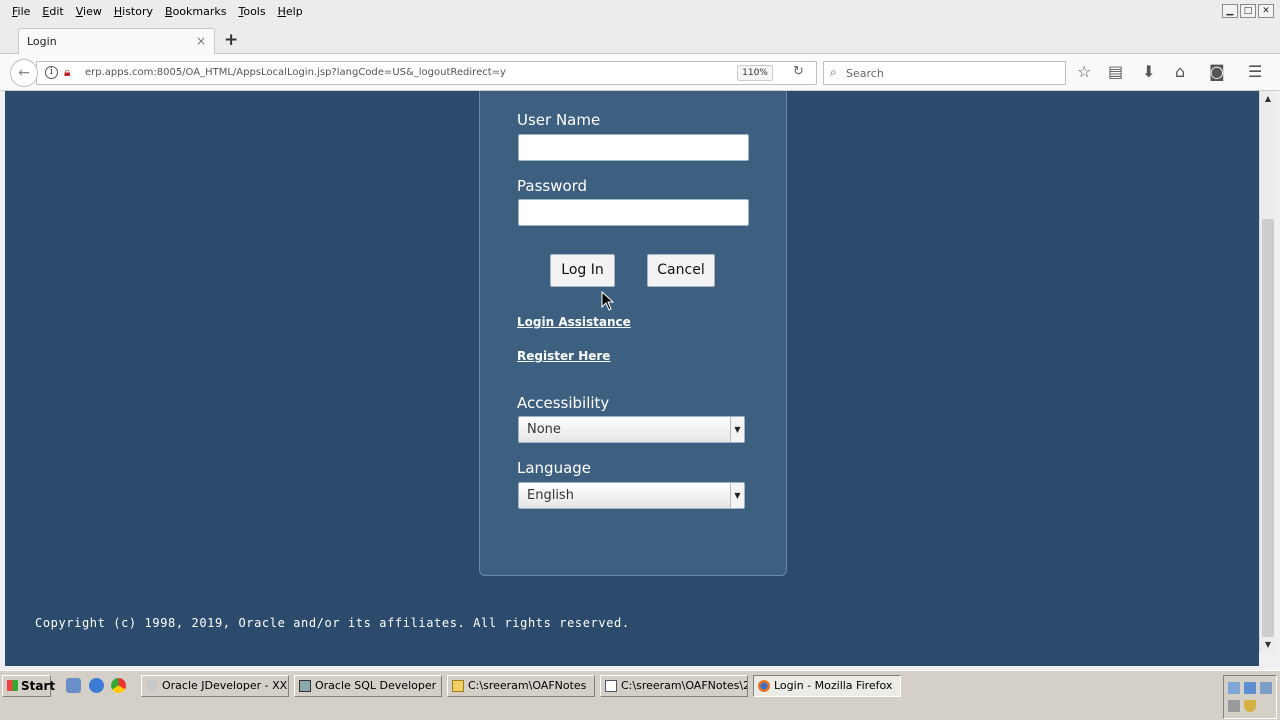 The width and height of the screenshot is (1280, 720). Describe the element at coordinates (951, 73) in the screenshot. I see `search-input` at that location.